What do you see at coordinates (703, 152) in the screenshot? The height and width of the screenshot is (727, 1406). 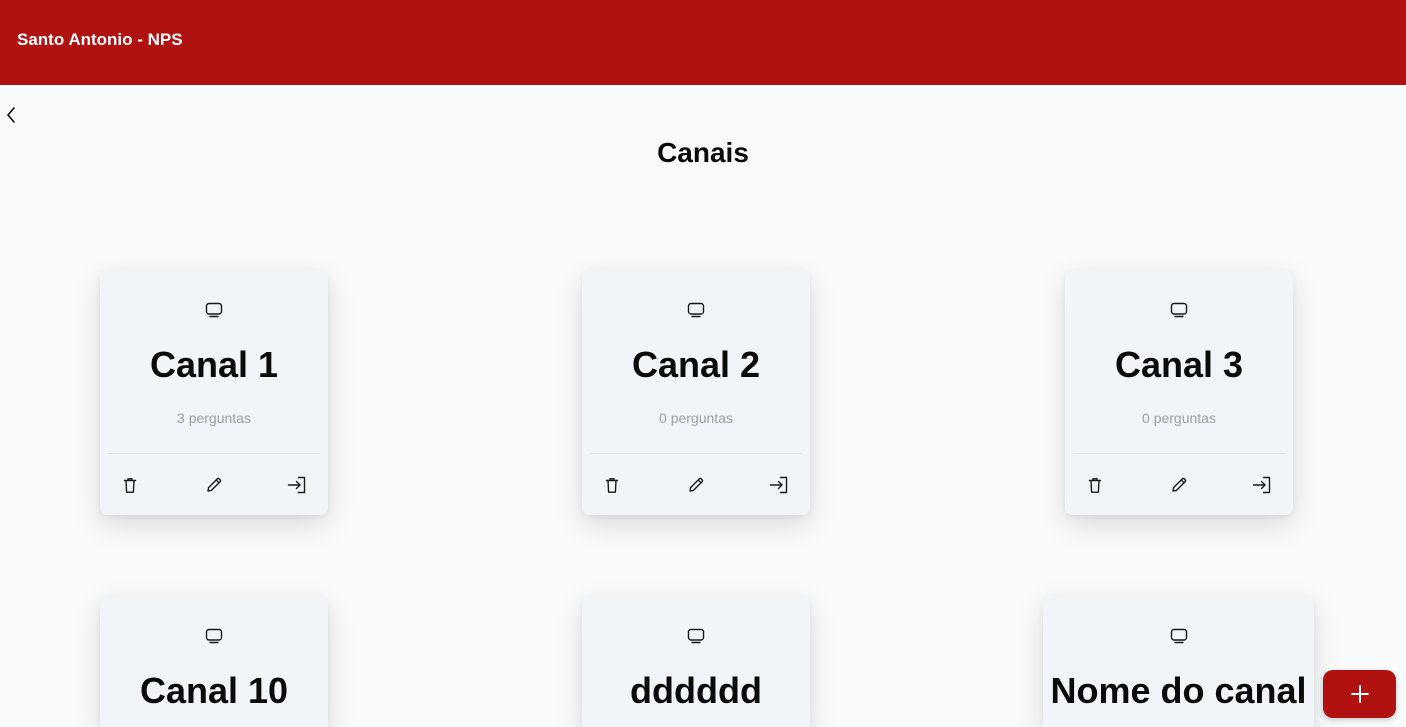 I see `page-title: Canais` at bounding box center [703, 152].